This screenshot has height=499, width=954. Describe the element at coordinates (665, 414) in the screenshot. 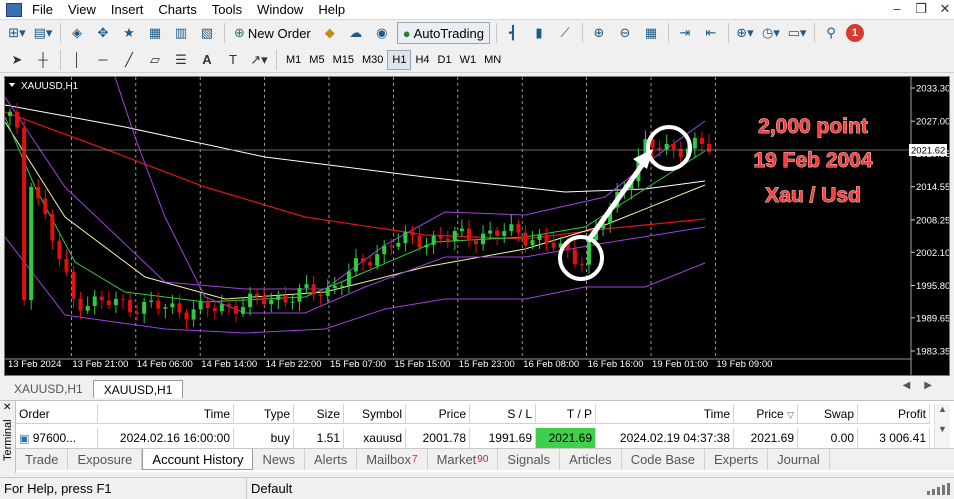

I see `col-close-time: Time` at that location.